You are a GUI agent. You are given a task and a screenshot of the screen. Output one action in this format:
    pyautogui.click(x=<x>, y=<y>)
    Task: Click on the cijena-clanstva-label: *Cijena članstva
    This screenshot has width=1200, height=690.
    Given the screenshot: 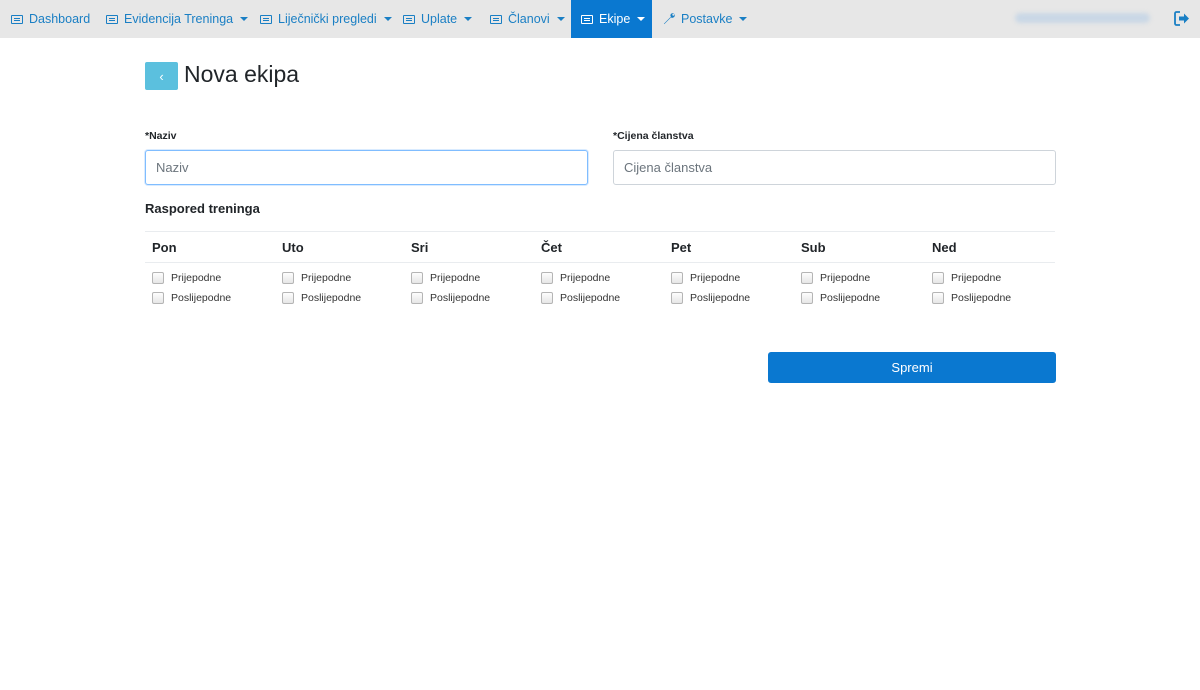 What is the action you would take?
    pyautogui.click(x=653, y=136)
    